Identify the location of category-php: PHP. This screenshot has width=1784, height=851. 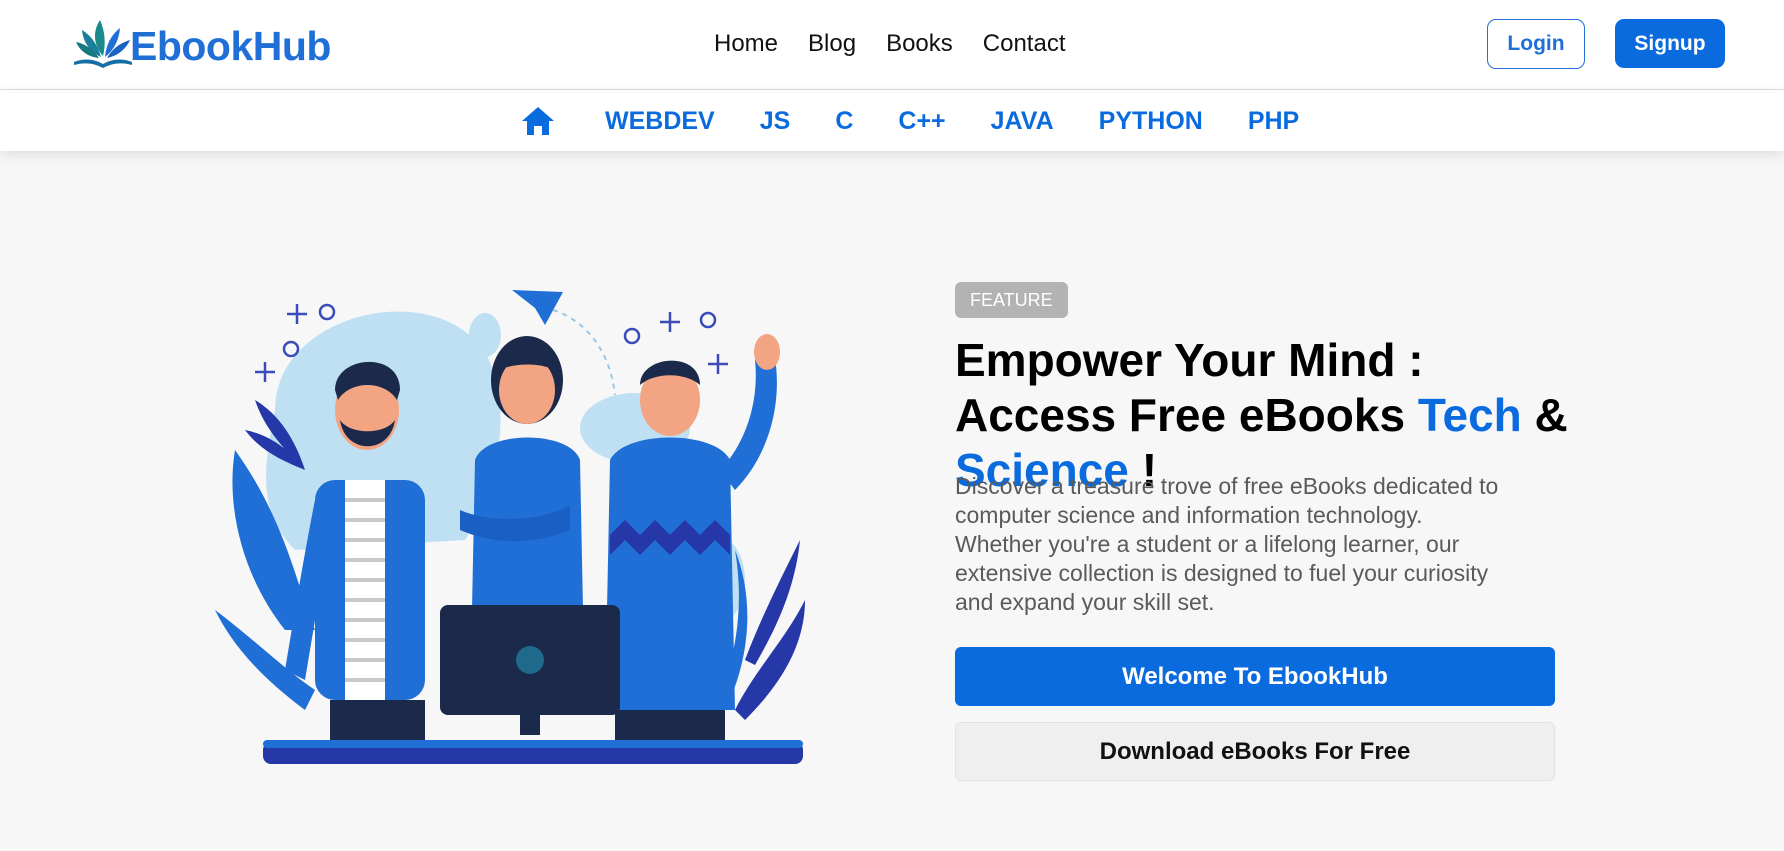
(1273, 121).